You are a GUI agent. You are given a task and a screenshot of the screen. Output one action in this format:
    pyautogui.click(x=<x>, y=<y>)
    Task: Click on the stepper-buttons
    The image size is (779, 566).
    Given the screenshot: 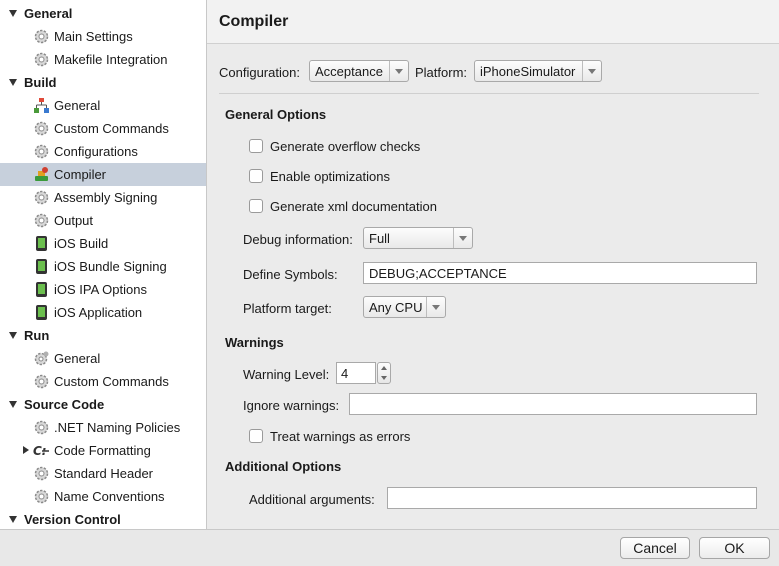 What is the action you would take?
    pyautogui.click(x=384, y=373)
    